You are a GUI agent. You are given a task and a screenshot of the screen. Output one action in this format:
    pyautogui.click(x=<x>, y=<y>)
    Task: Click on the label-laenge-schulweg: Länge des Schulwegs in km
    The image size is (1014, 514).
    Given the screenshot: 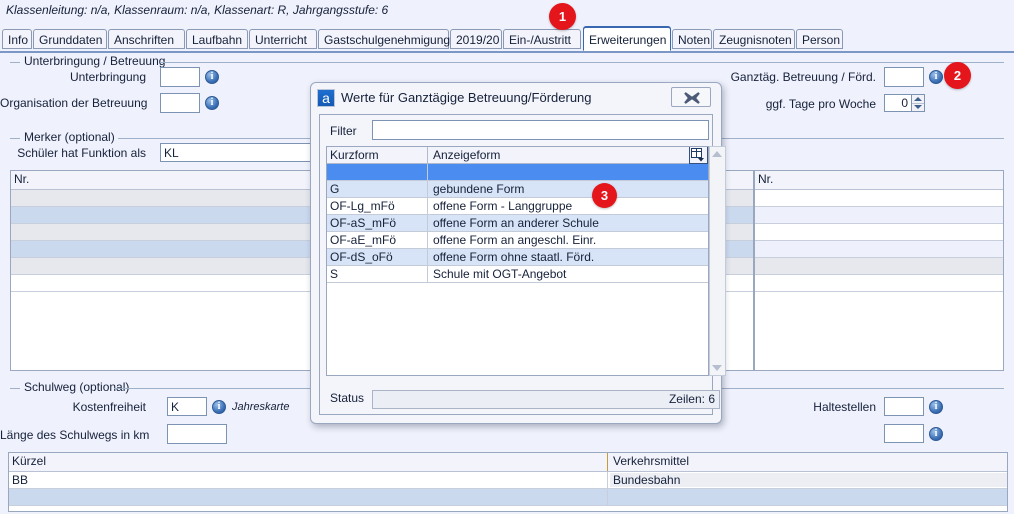 What is the action you would take?
    pyautogui.click(x=75, y=435)
    